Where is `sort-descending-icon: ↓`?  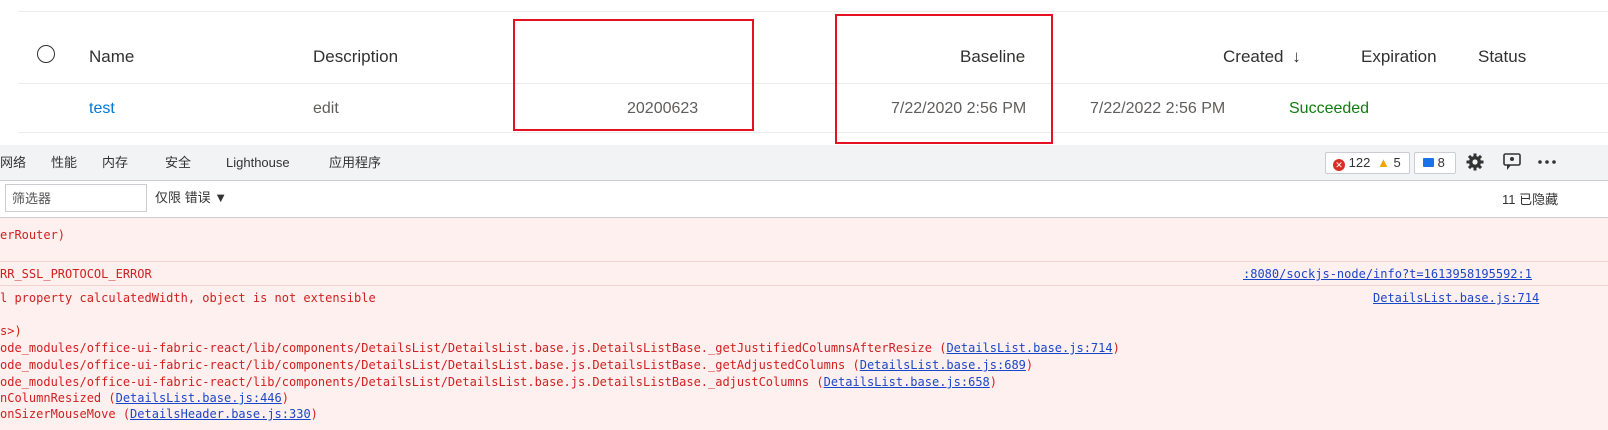 sort-descending-icon: ↓ is located at coordinates (1296, 56).